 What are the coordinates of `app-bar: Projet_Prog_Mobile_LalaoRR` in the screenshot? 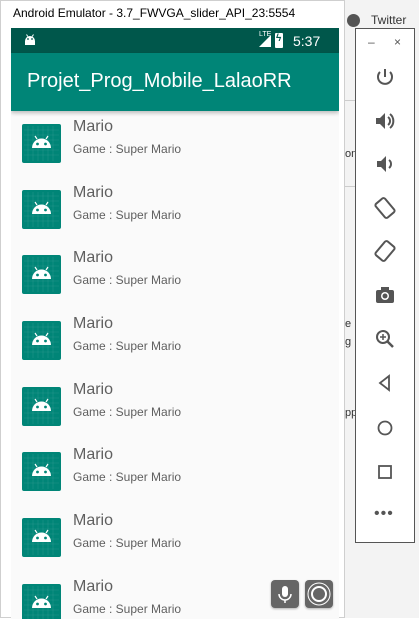 It's located at (175, 82).